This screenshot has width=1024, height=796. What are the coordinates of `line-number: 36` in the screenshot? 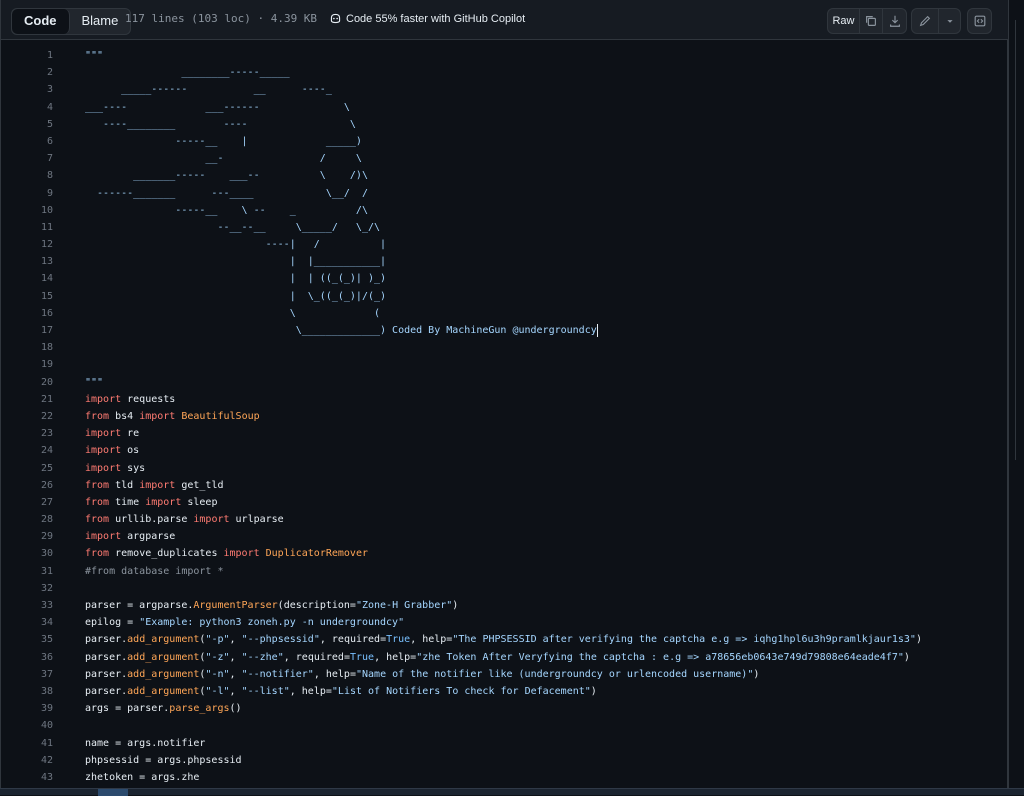 It's located at (27, 657).